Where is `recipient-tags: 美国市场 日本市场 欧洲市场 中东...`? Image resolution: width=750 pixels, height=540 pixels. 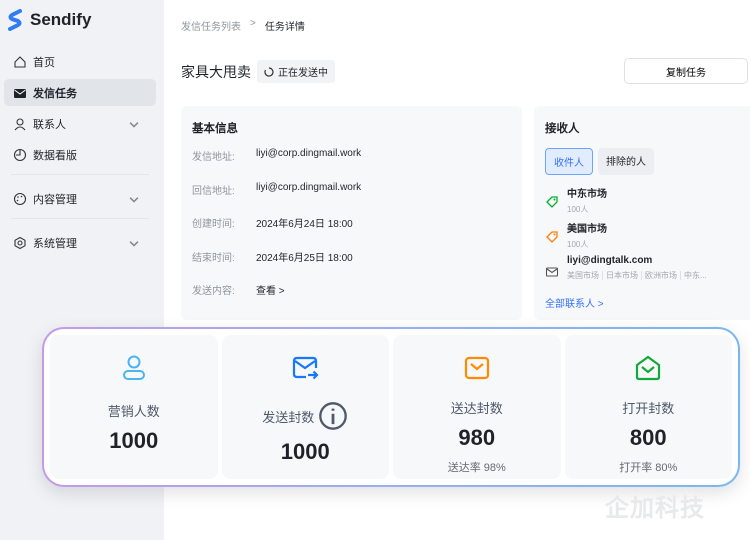 recipient-tags: 美国市场 日本市场 欧洲市场 中东... is located at coordinates (637, 275).